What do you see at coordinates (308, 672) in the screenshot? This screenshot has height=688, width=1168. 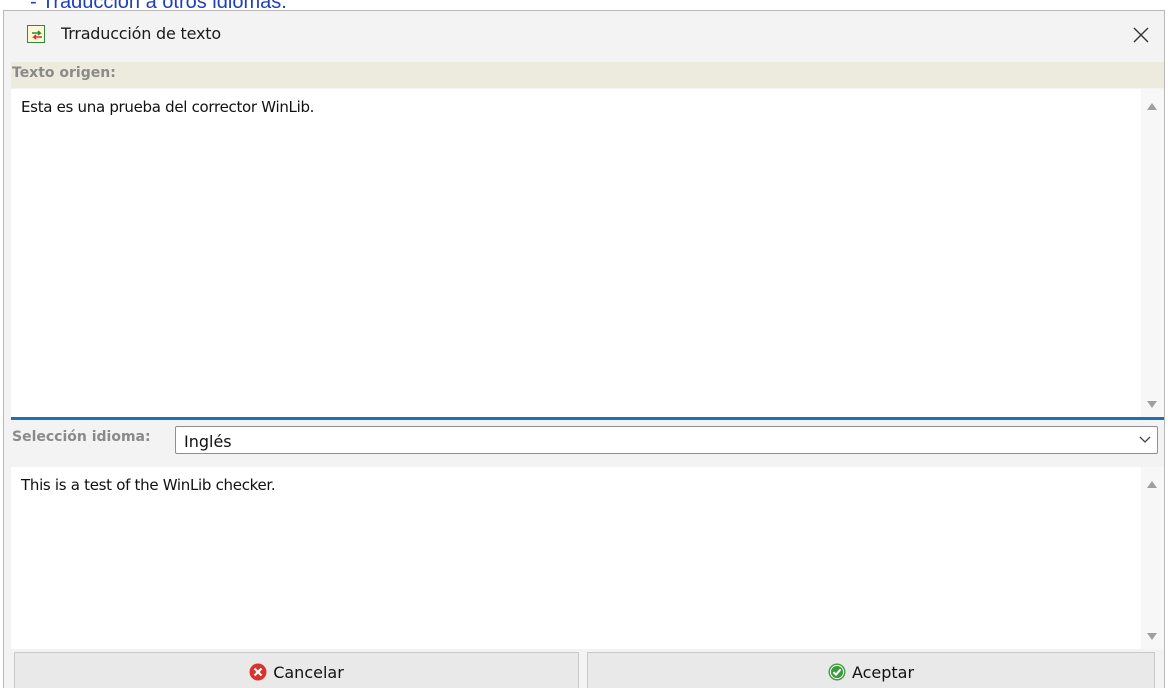 I see `cancel-label: Cancelar` at bounding box center [308, 672].